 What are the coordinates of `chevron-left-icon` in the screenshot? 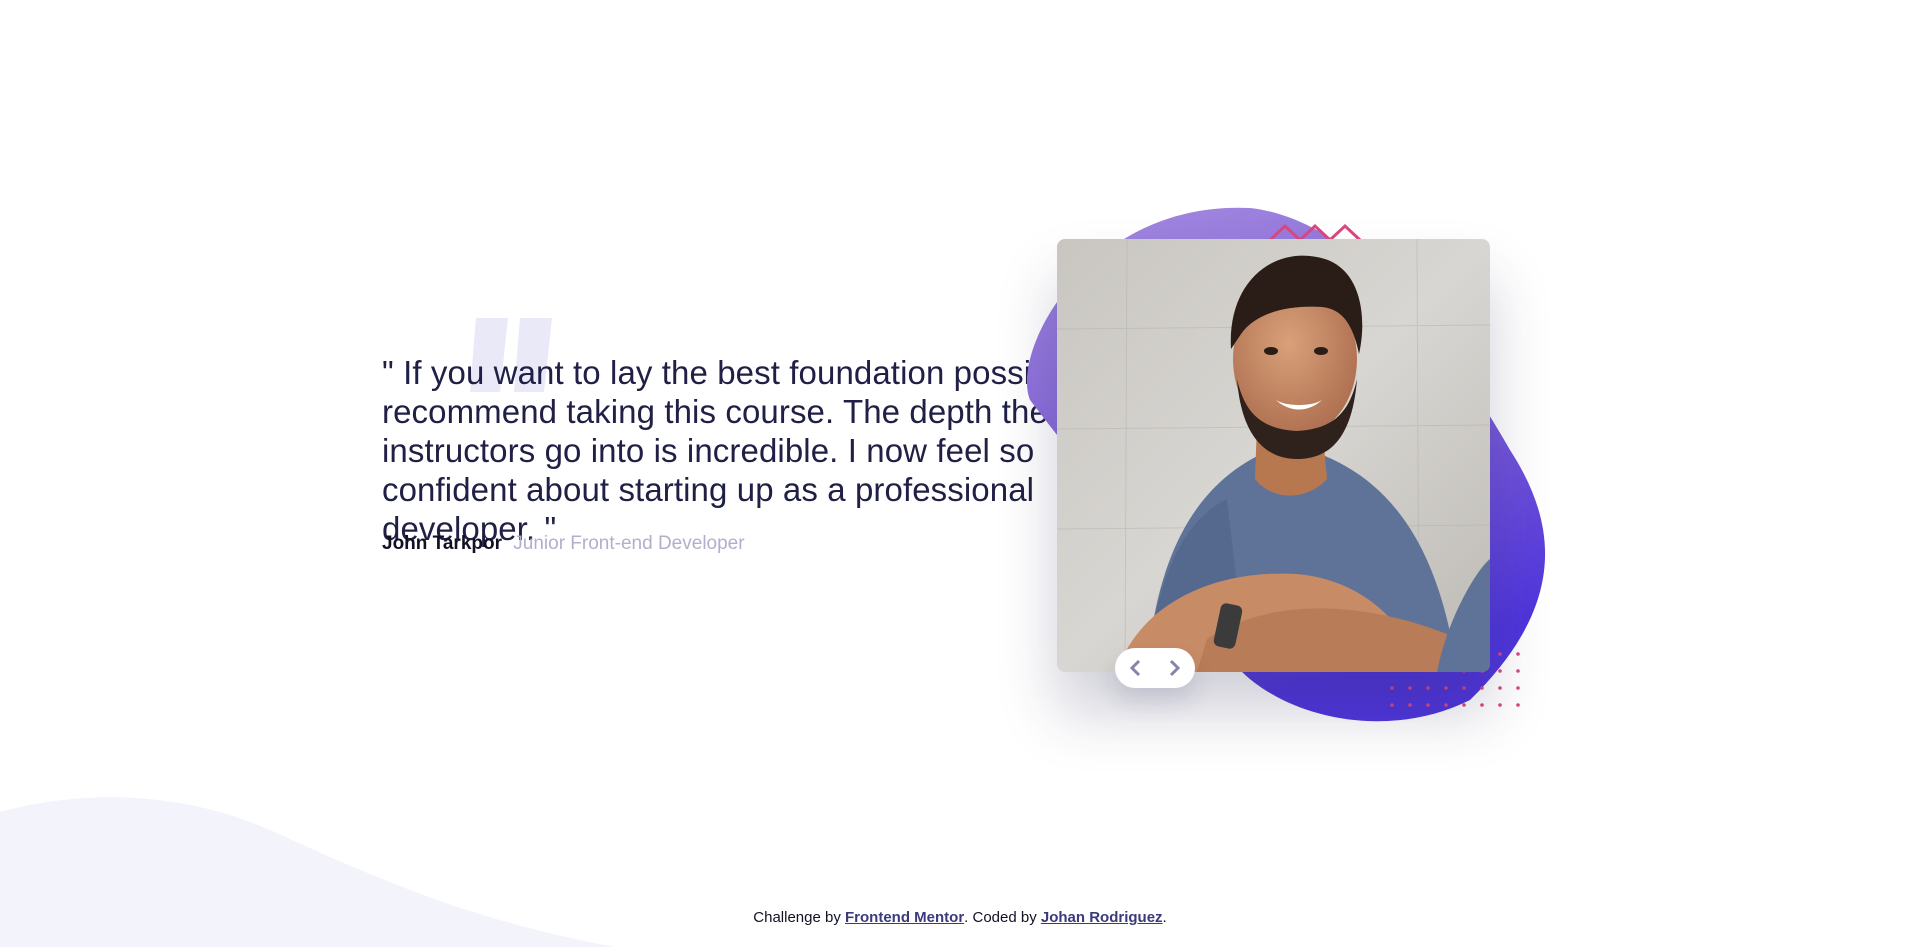 It's located at (1135, 668).